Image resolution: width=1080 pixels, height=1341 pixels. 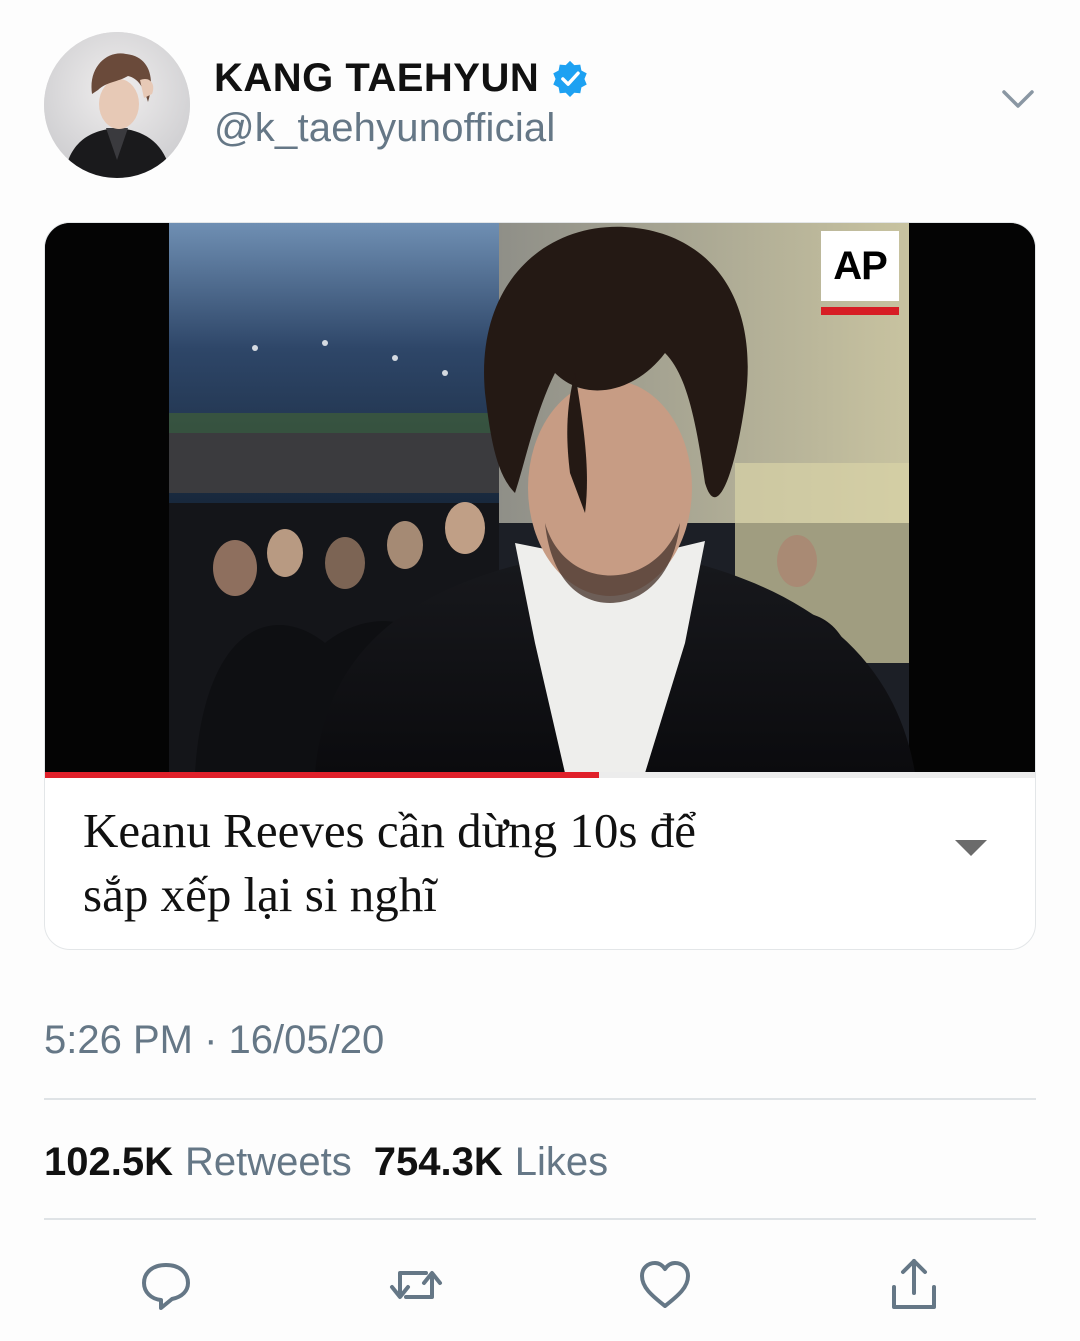 What do you see at coordinates (1018, 100) in the screenshot?
I see `chevron-down-icon` at bounding box center [1018, 100].